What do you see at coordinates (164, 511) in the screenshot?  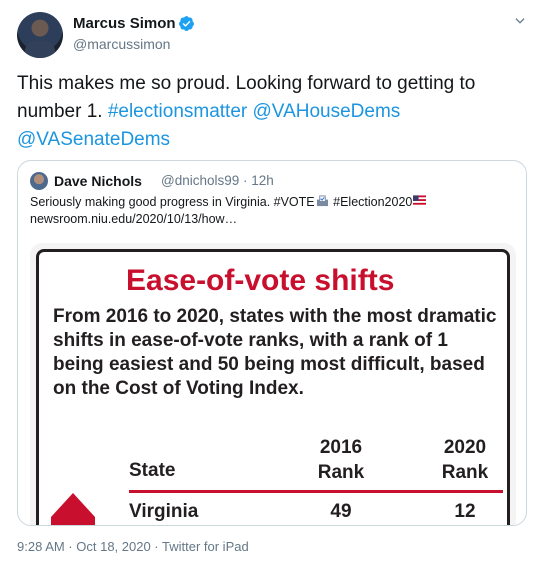 I see `row-state: Virginia` at bounding box center [164, 511].